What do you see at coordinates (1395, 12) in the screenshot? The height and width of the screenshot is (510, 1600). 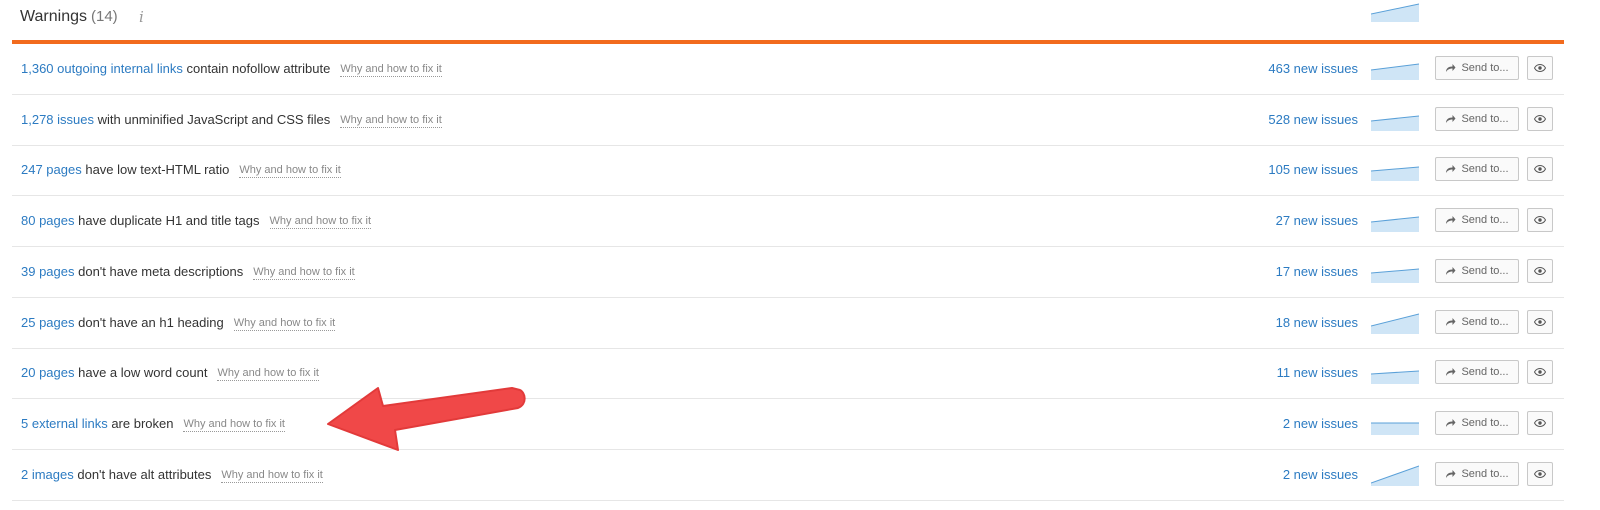 I see `header-trend-sparkline` at bounding box center [1395, 12].